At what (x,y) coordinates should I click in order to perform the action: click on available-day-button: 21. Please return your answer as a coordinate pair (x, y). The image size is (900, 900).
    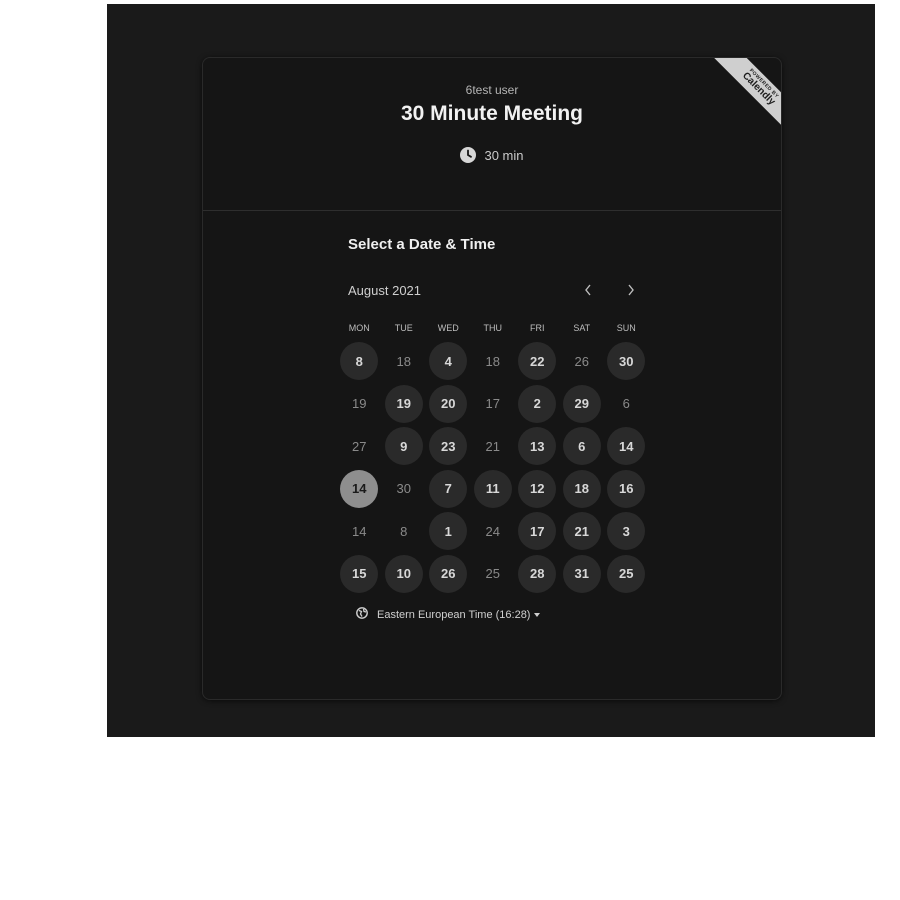
    Looking at the image, I should click on (581, 531).